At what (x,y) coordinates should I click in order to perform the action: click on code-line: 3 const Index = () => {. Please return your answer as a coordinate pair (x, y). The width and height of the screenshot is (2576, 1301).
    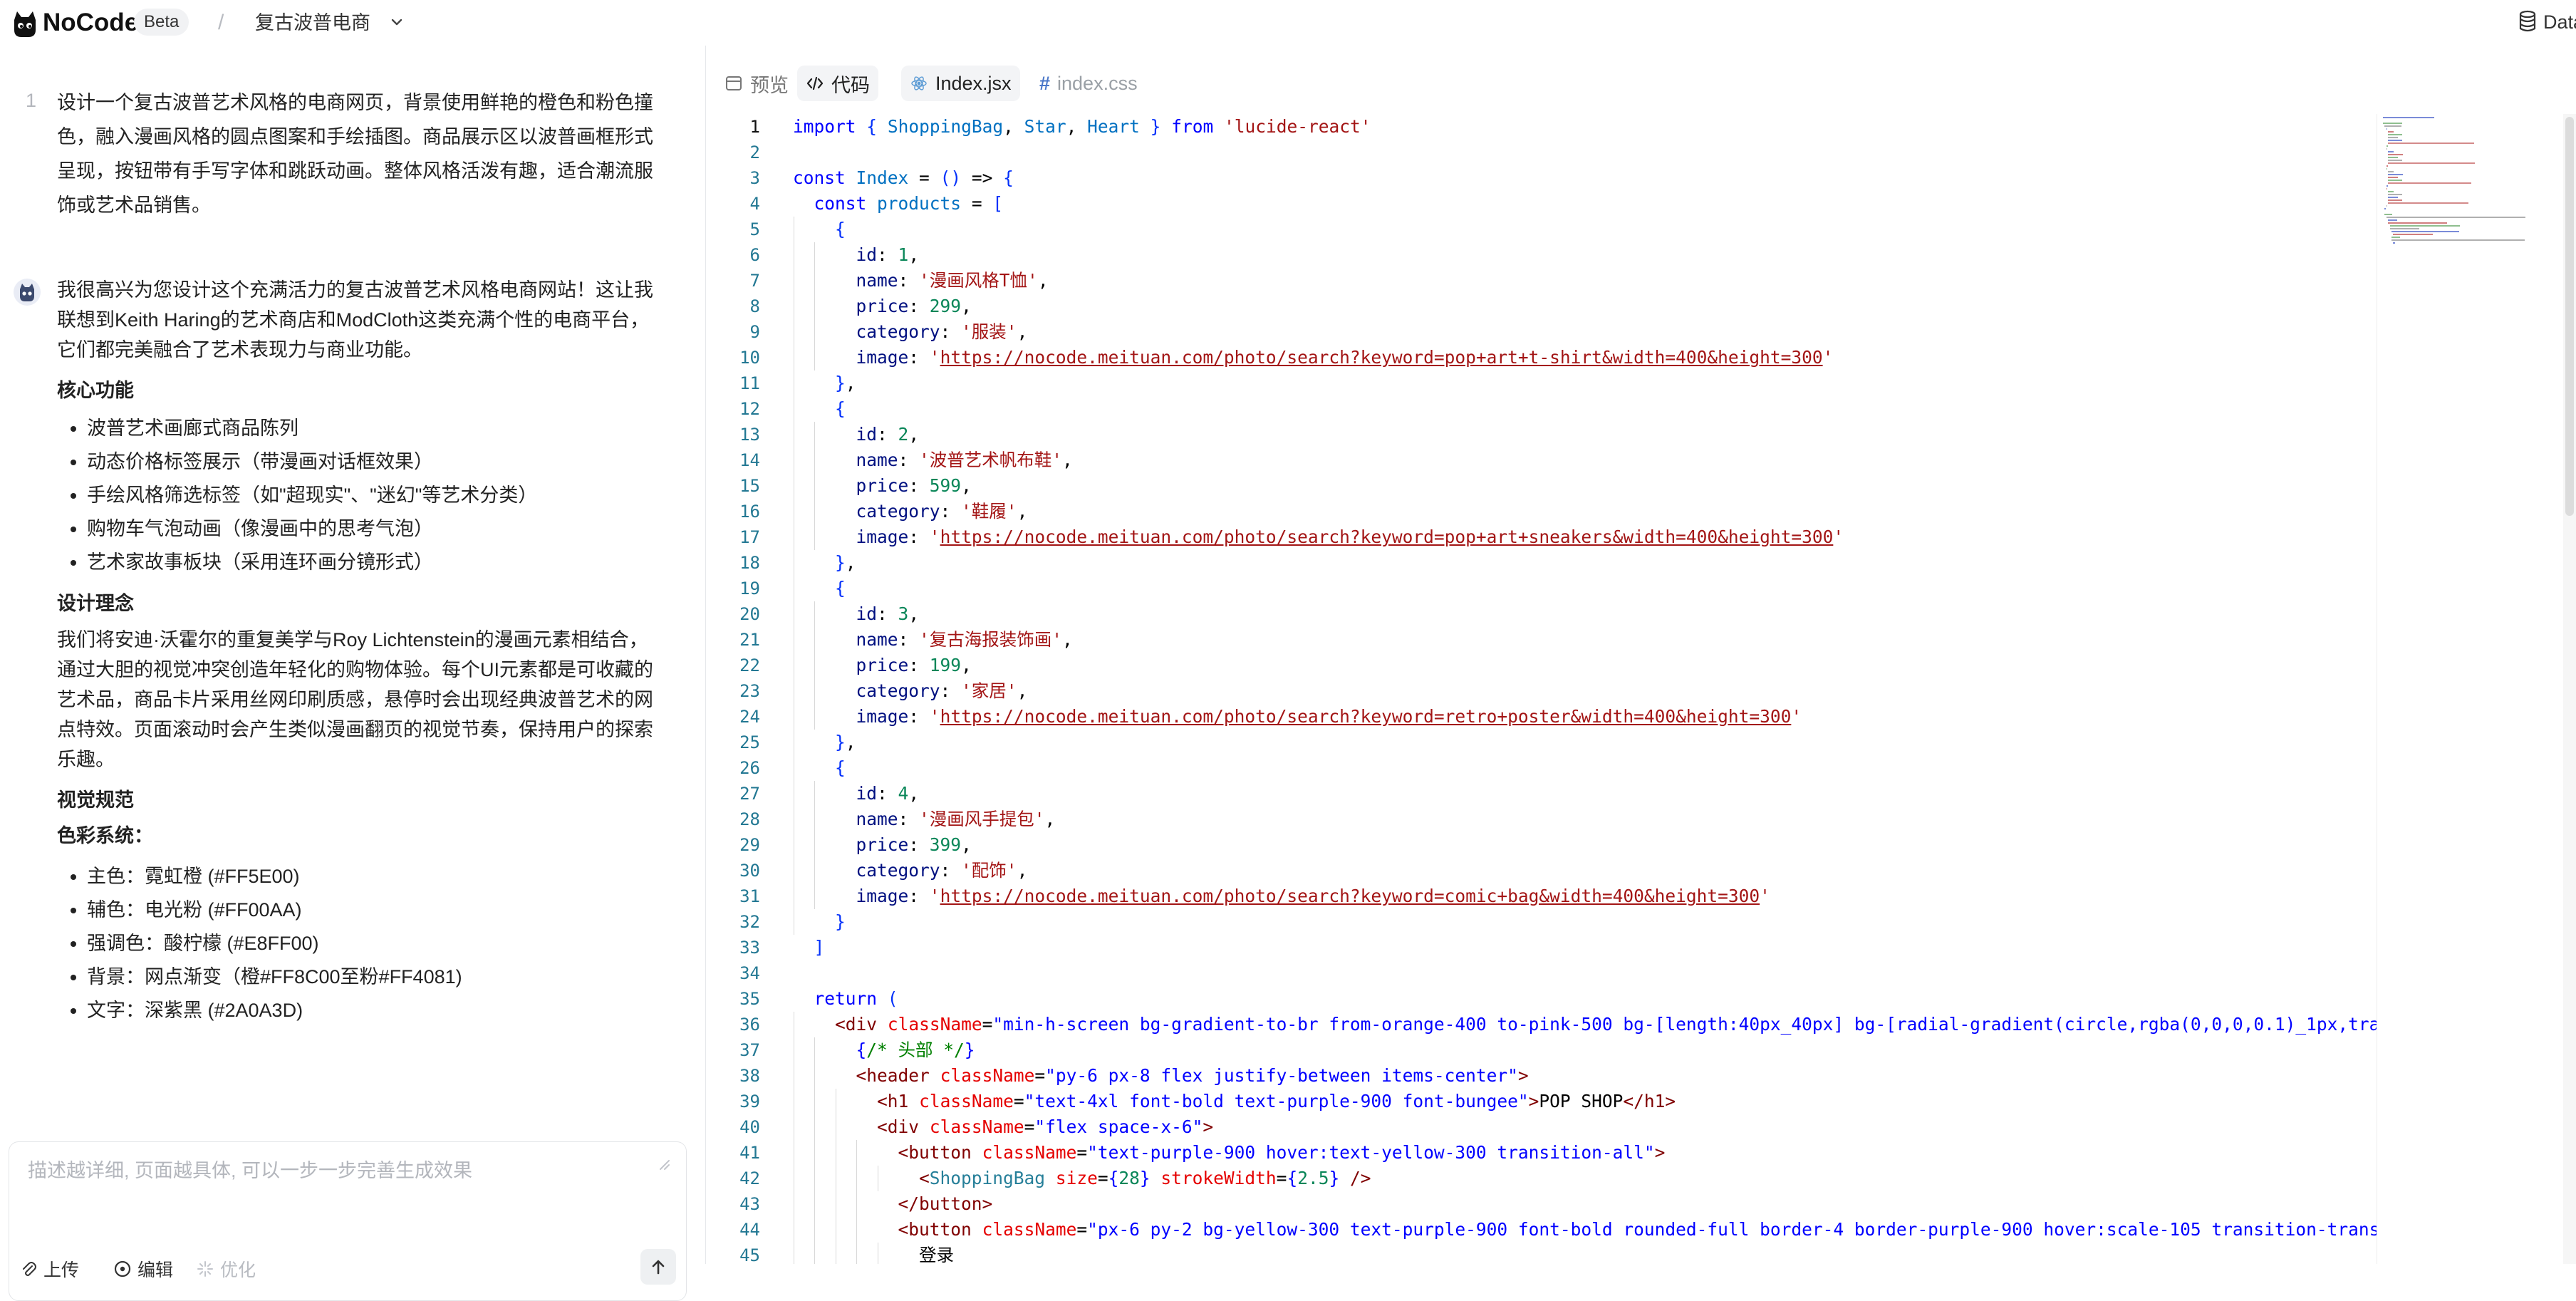
    Looking at the image, I should click on (1541, 178).